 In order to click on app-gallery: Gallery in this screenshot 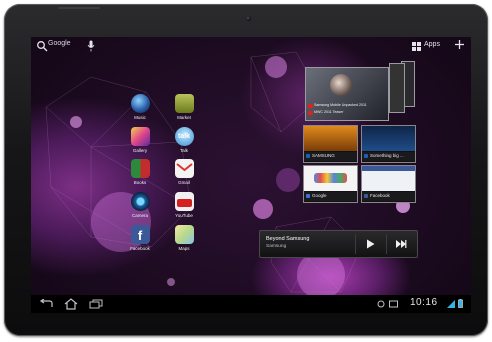, I will do `click(140, 140)`.